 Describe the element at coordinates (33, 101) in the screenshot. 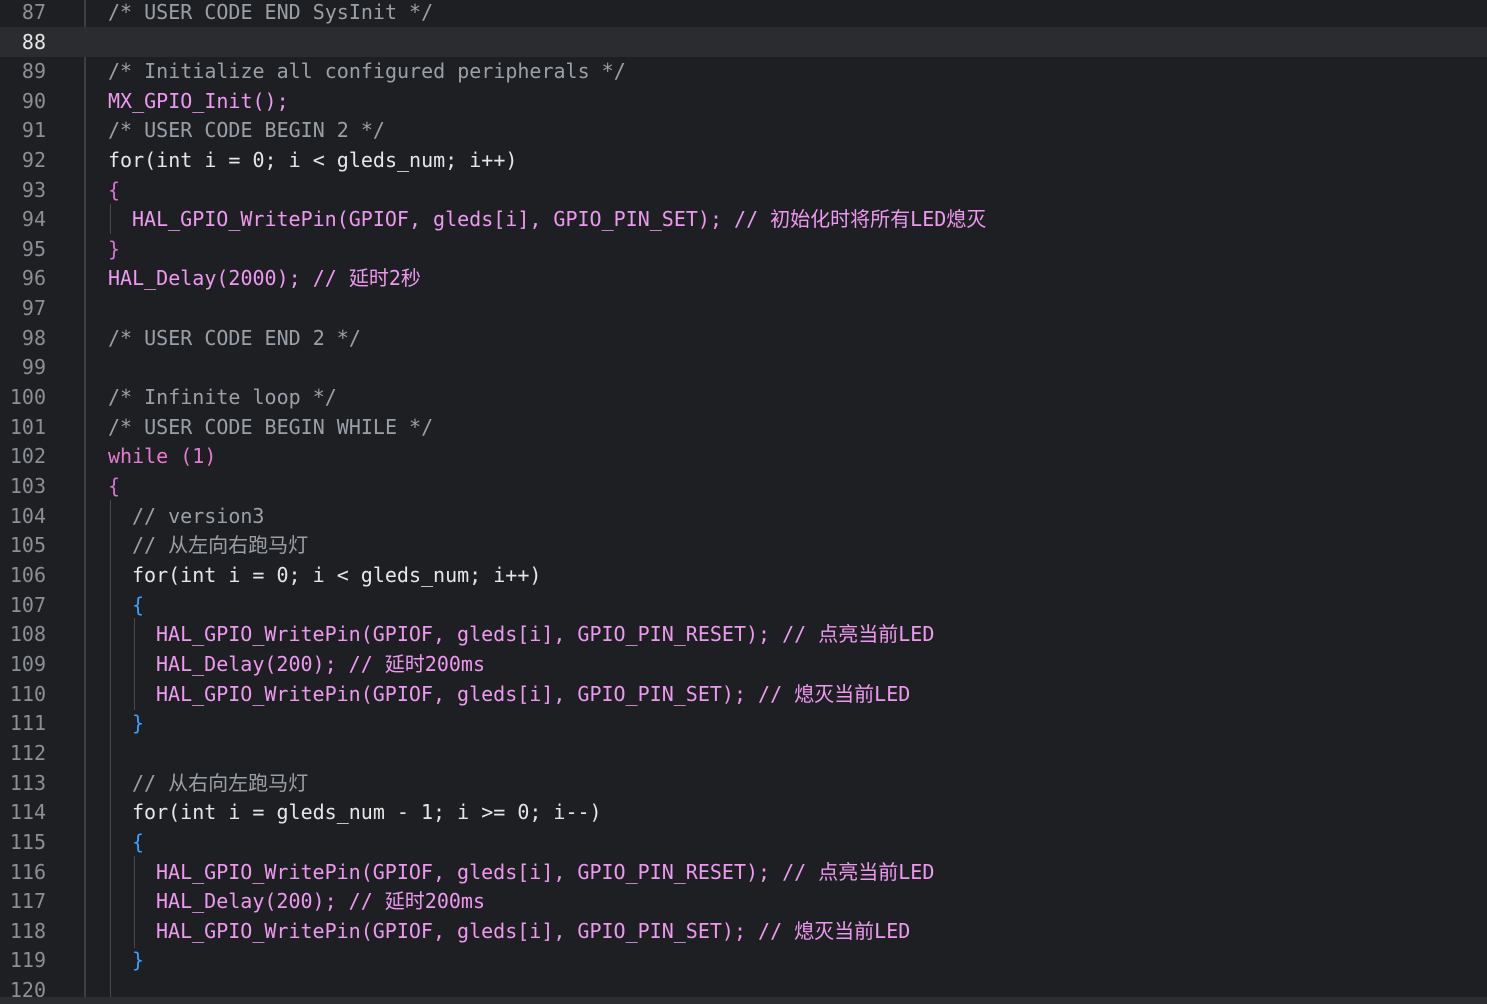

I see `line-number: 90` at that location.